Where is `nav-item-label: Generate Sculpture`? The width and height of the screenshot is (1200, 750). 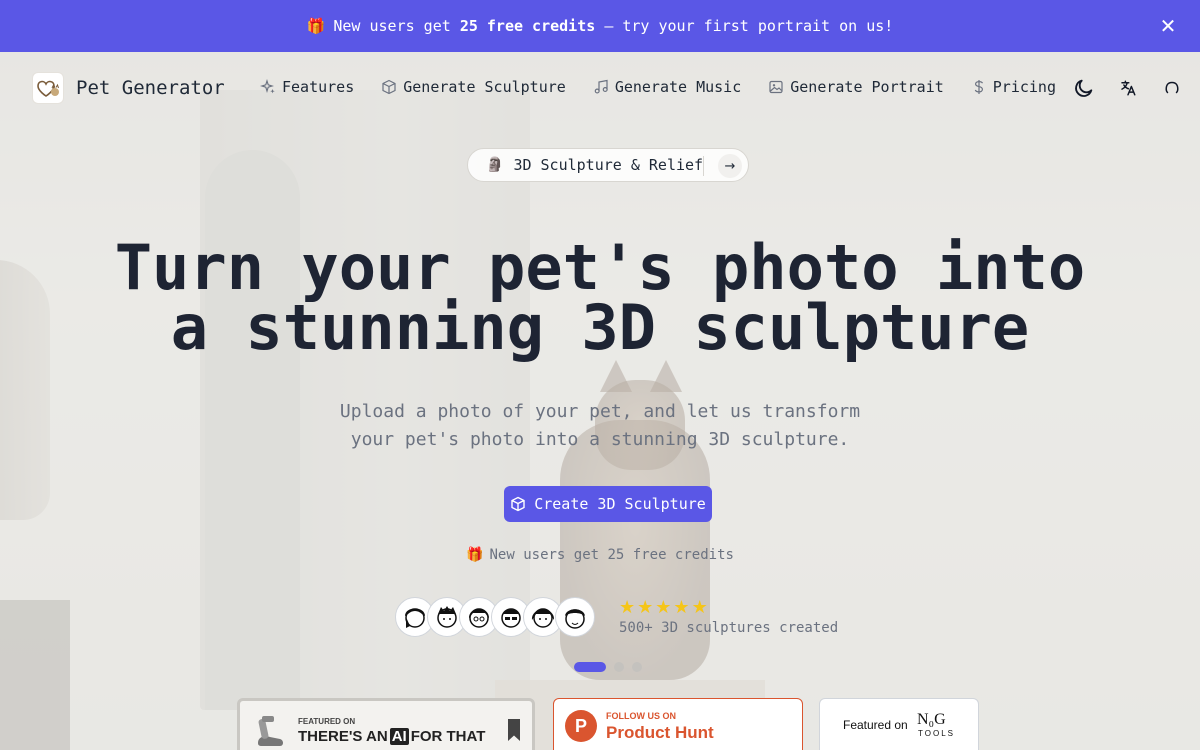
nav-item-label: Generate Sculpture is located at coordinates (484, 87).